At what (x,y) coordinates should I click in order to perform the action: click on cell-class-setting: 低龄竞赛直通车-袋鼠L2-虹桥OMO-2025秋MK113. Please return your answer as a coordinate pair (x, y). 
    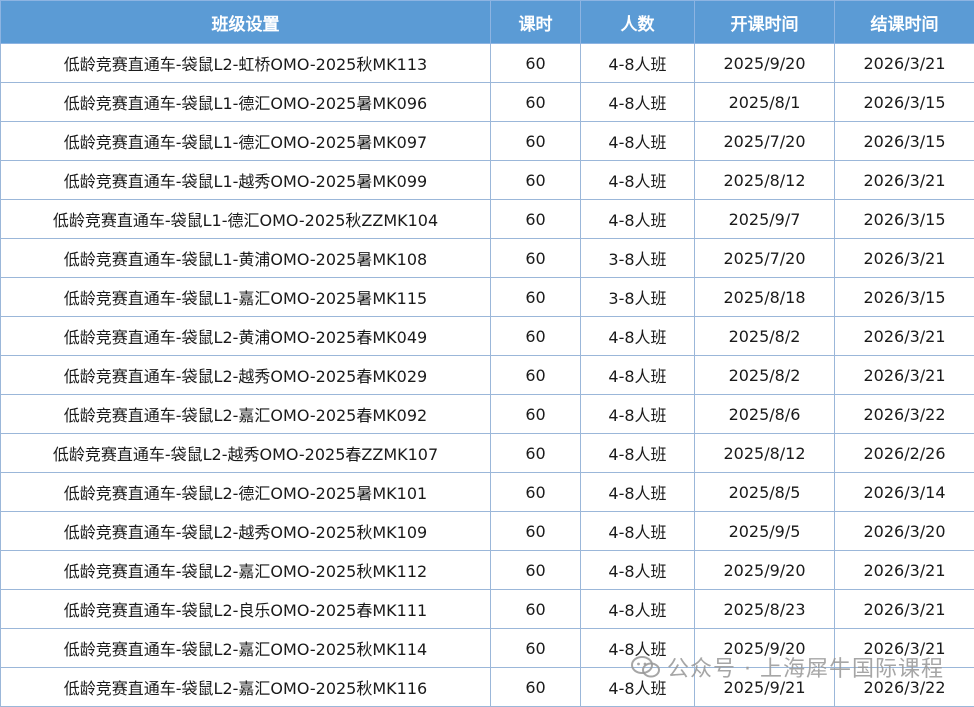
    Looking at the image, I should click on (245, 63).